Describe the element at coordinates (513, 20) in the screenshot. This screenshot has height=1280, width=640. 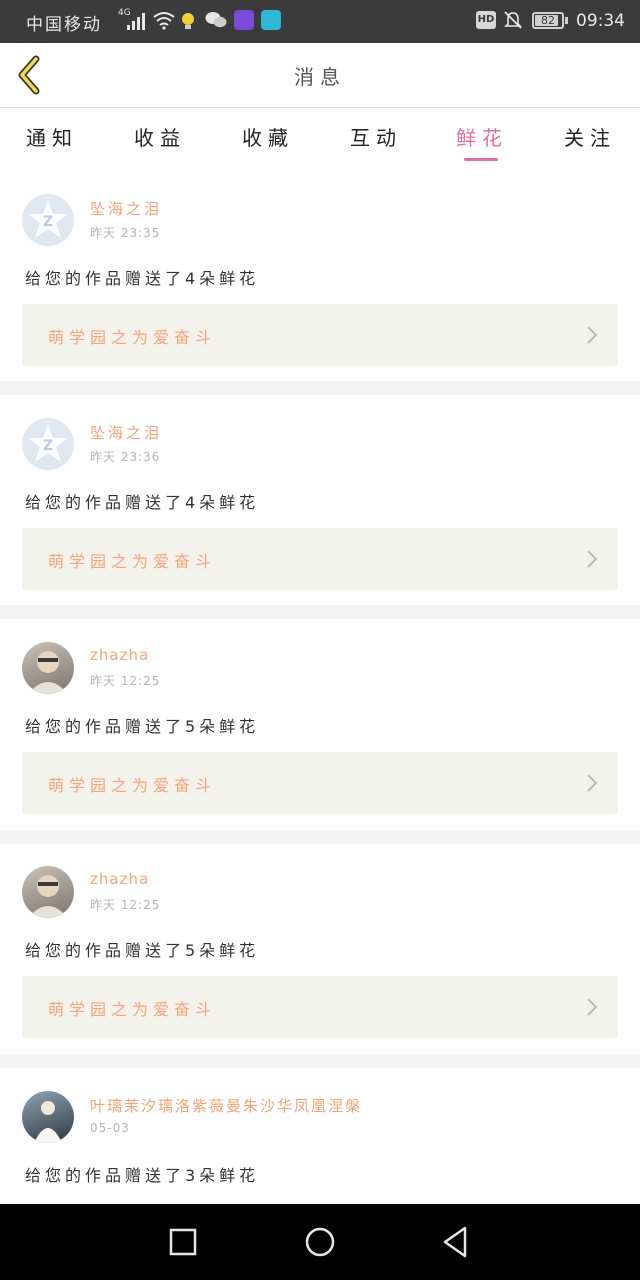
I see `mute-bell-icon` at that location.